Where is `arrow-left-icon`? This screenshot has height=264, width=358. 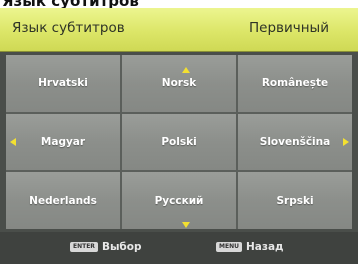 arrow-left-icon is located at coordinates (13, 142).